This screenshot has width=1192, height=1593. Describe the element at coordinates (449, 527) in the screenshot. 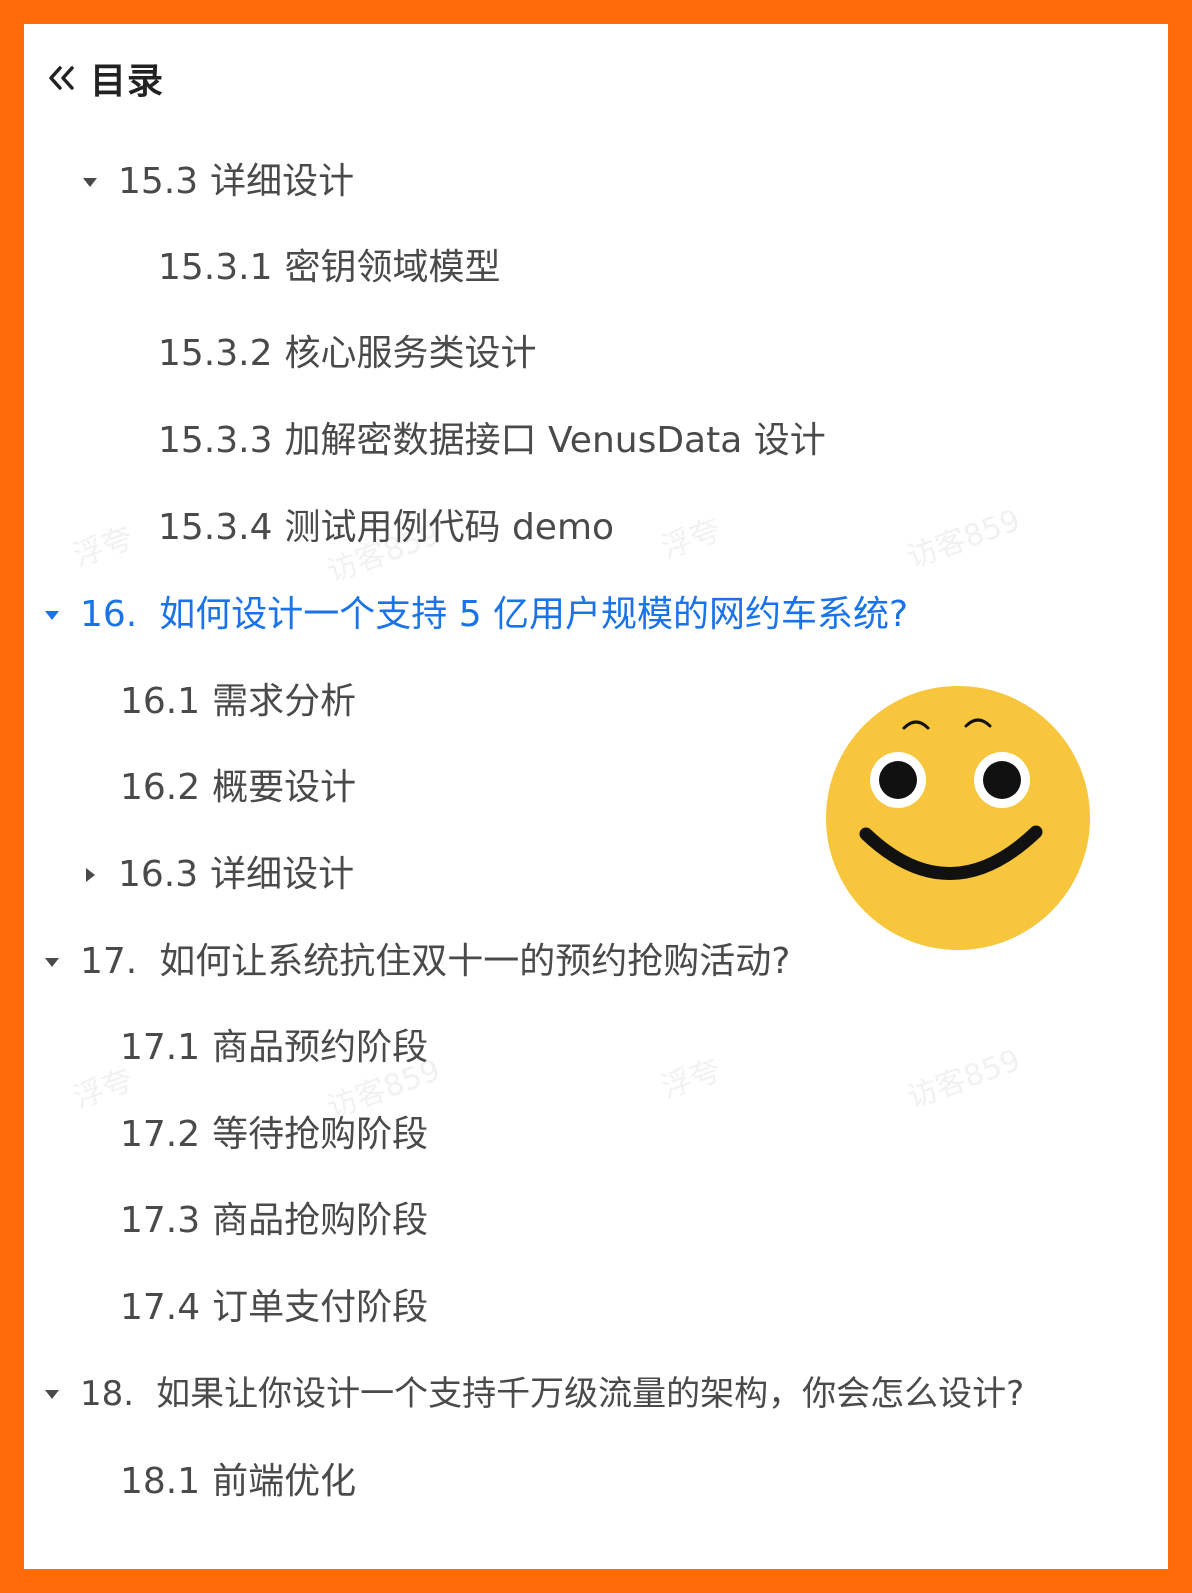

I see `toc-item-label: 测试用例代码 demo` at that location.